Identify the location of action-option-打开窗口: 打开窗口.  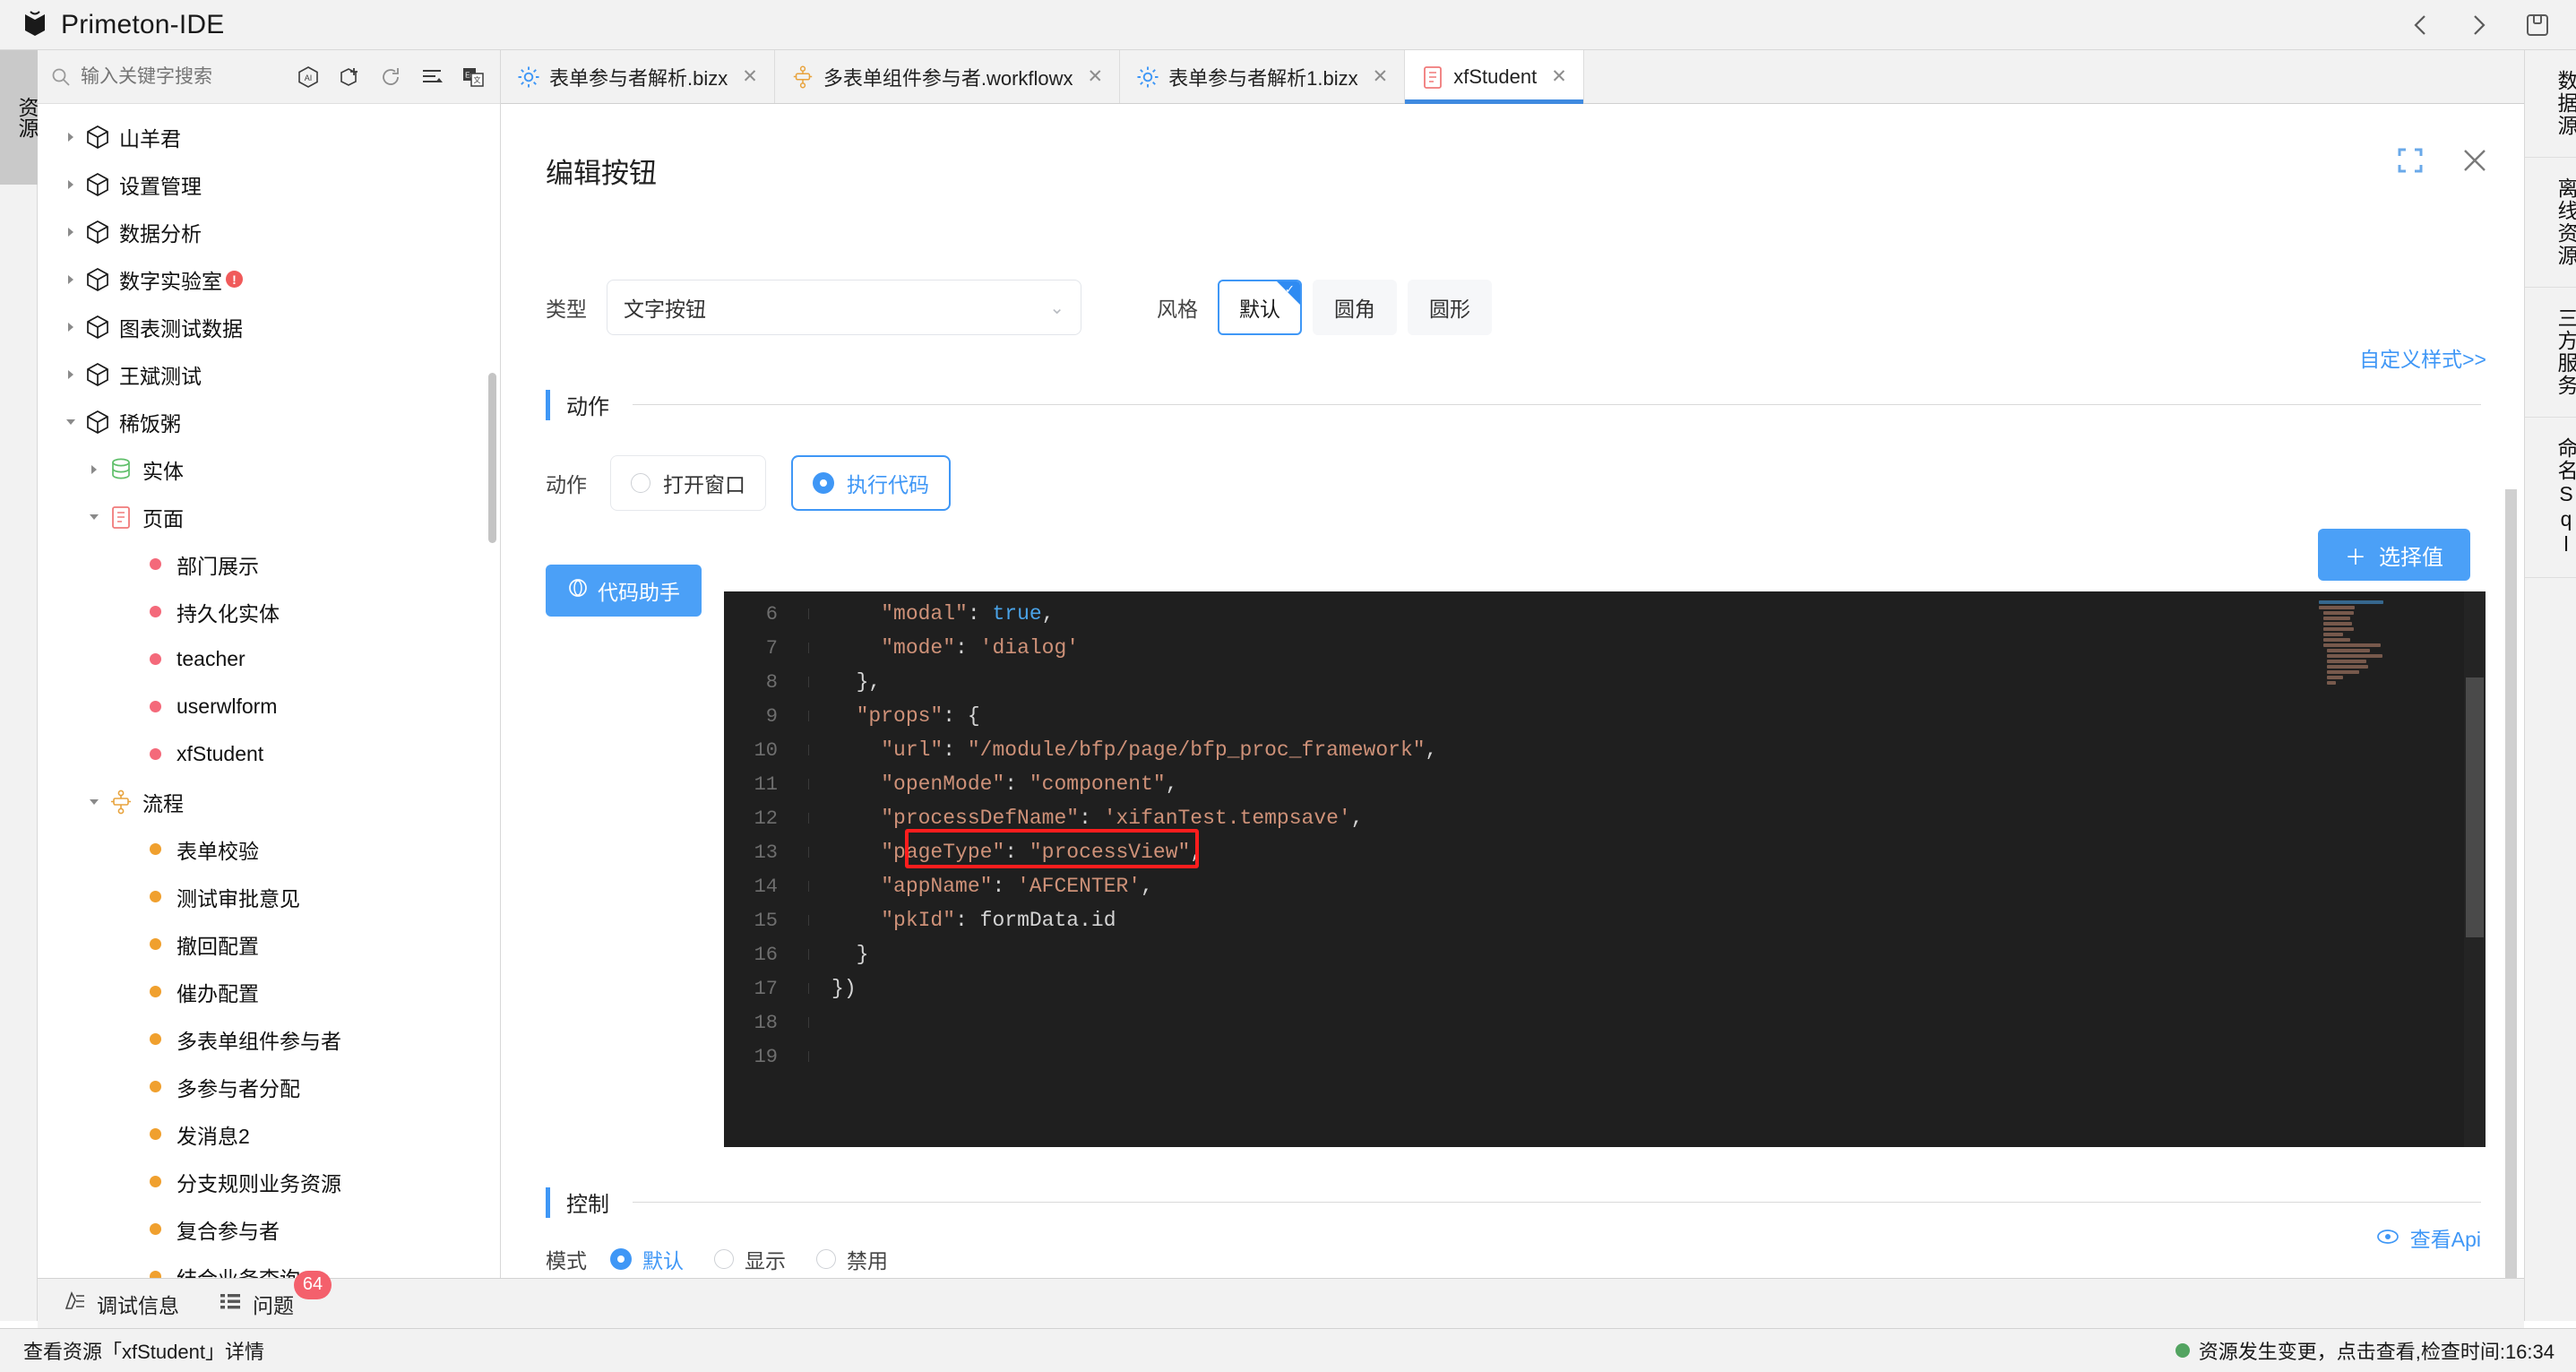
(688, 483).